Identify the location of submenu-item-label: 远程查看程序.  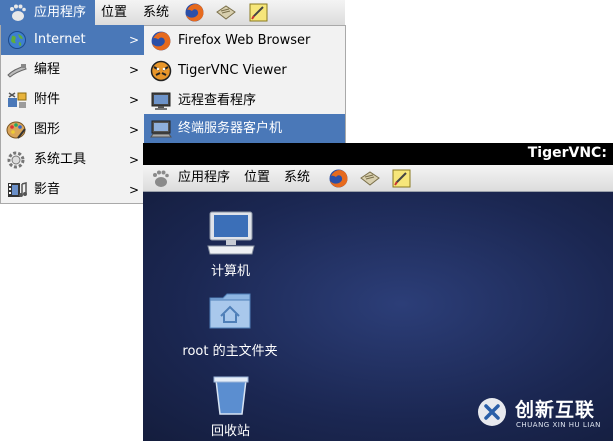
(217, 100).